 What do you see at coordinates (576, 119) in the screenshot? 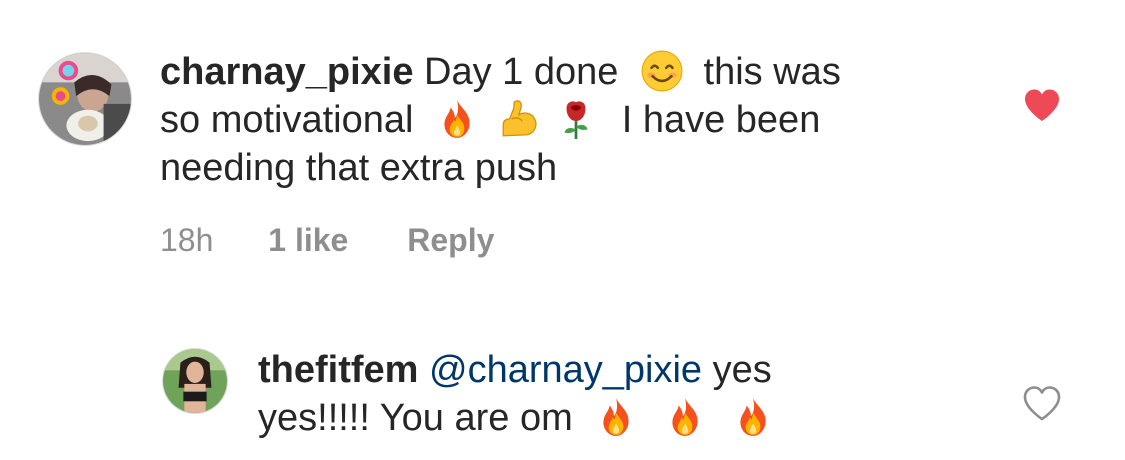
I see `rose-emoji` at bounding box center [576, 119].